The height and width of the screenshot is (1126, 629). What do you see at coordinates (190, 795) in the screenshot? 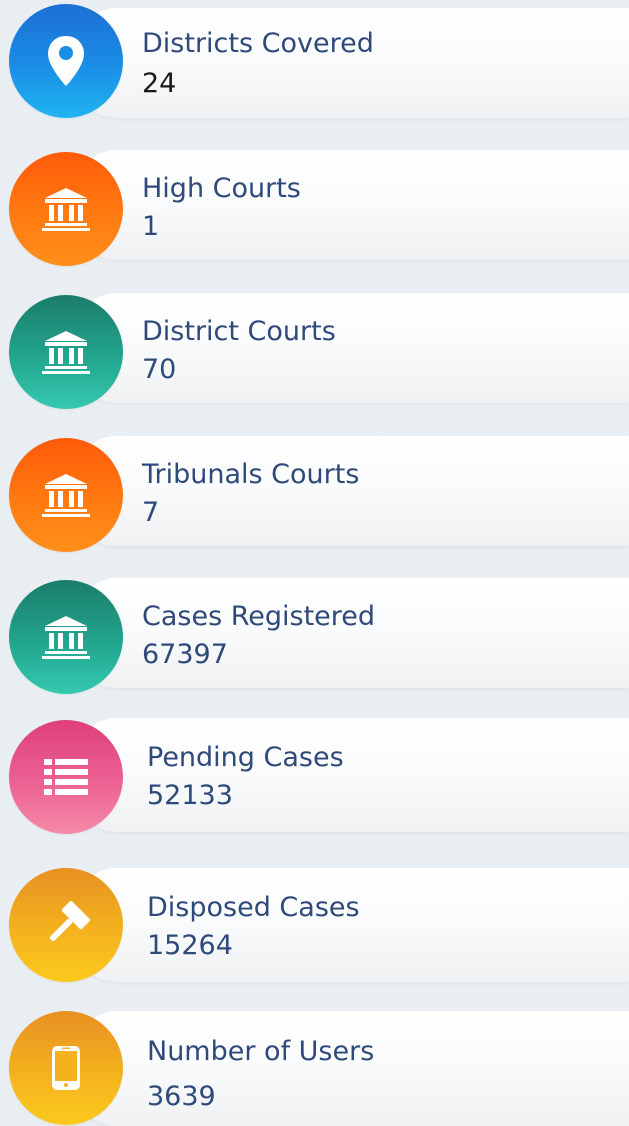
I see `stat-value: 52133` at bounding box center [190, 795].